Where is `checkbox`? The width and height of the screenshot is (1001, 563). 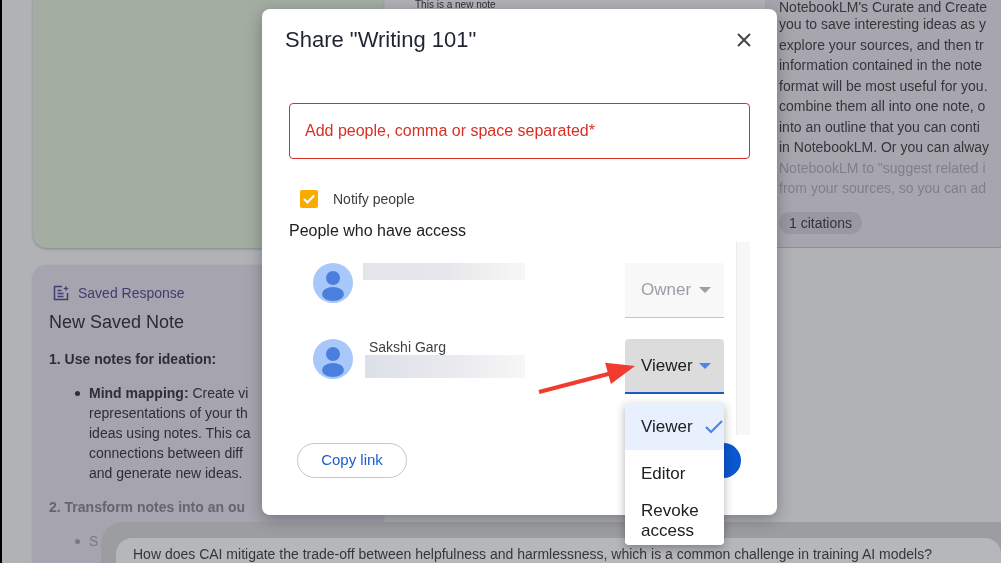
checkbox is located at coordinates (309, 199).